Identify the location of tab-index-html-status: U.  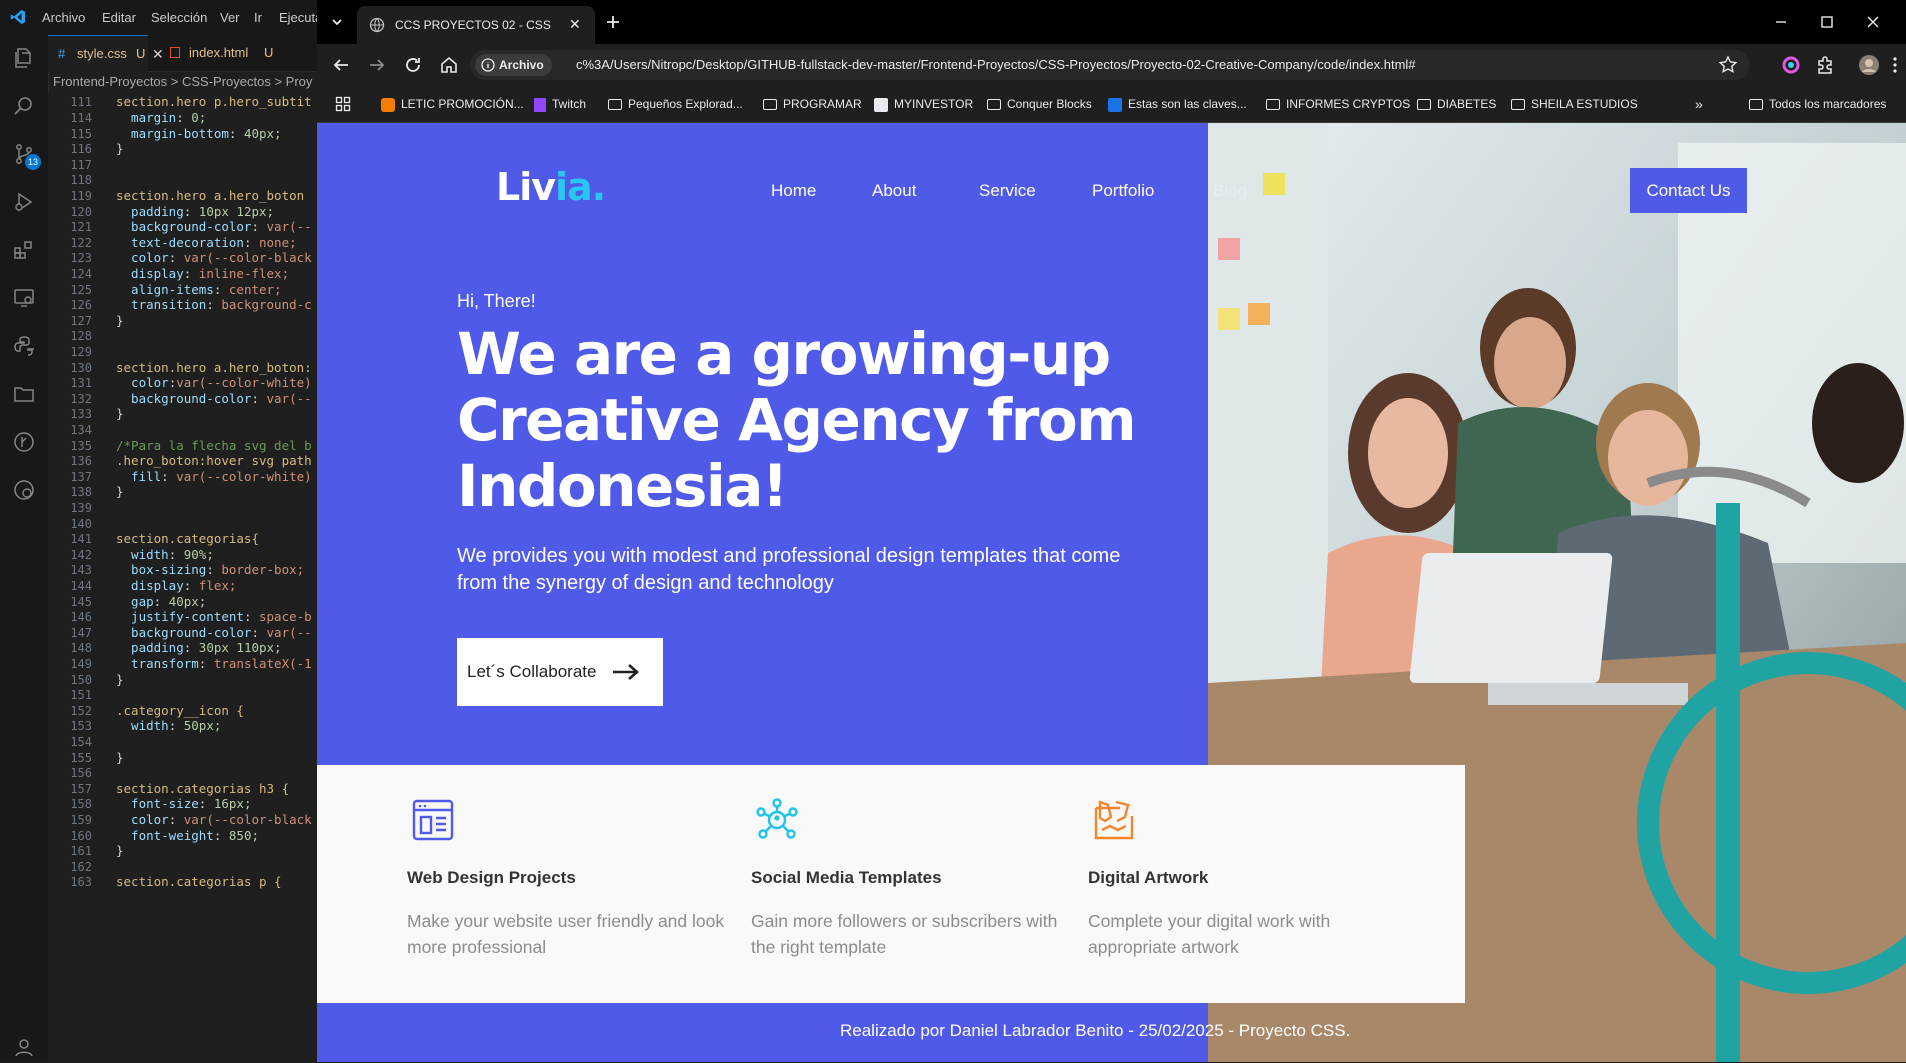
(269, 52).